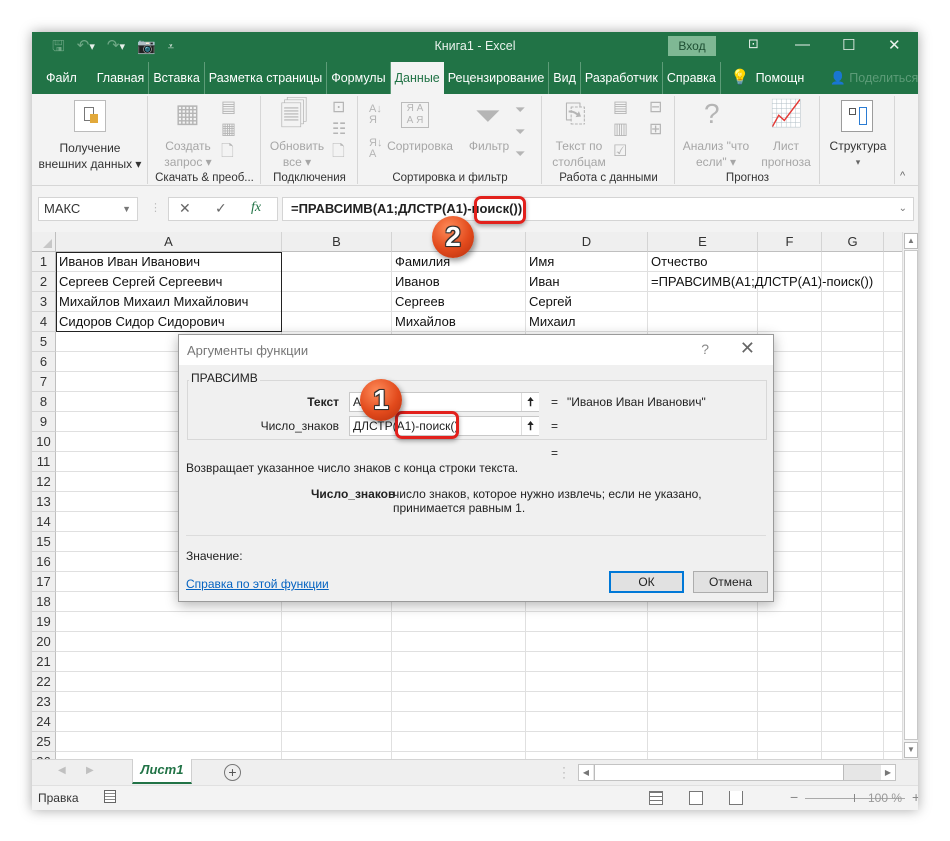 This screenshot has width=950, height=841. Describe the element at coordinates (44, 542) in the screenshot. I see `row-header: 15` at that location.